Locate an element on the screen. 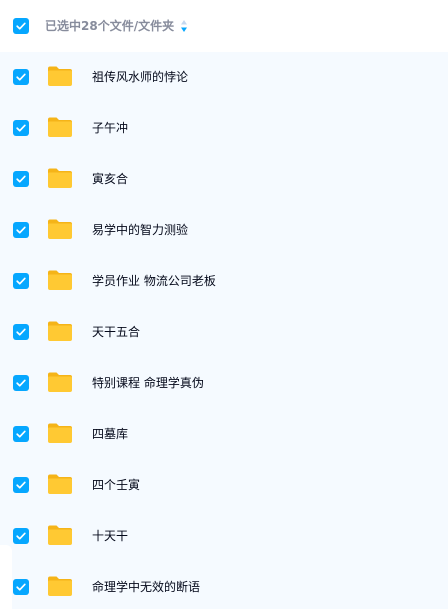 The width and height of the screenshot is (448, 613). file-name: 寅亥合 is located at coordinates (110, 179).